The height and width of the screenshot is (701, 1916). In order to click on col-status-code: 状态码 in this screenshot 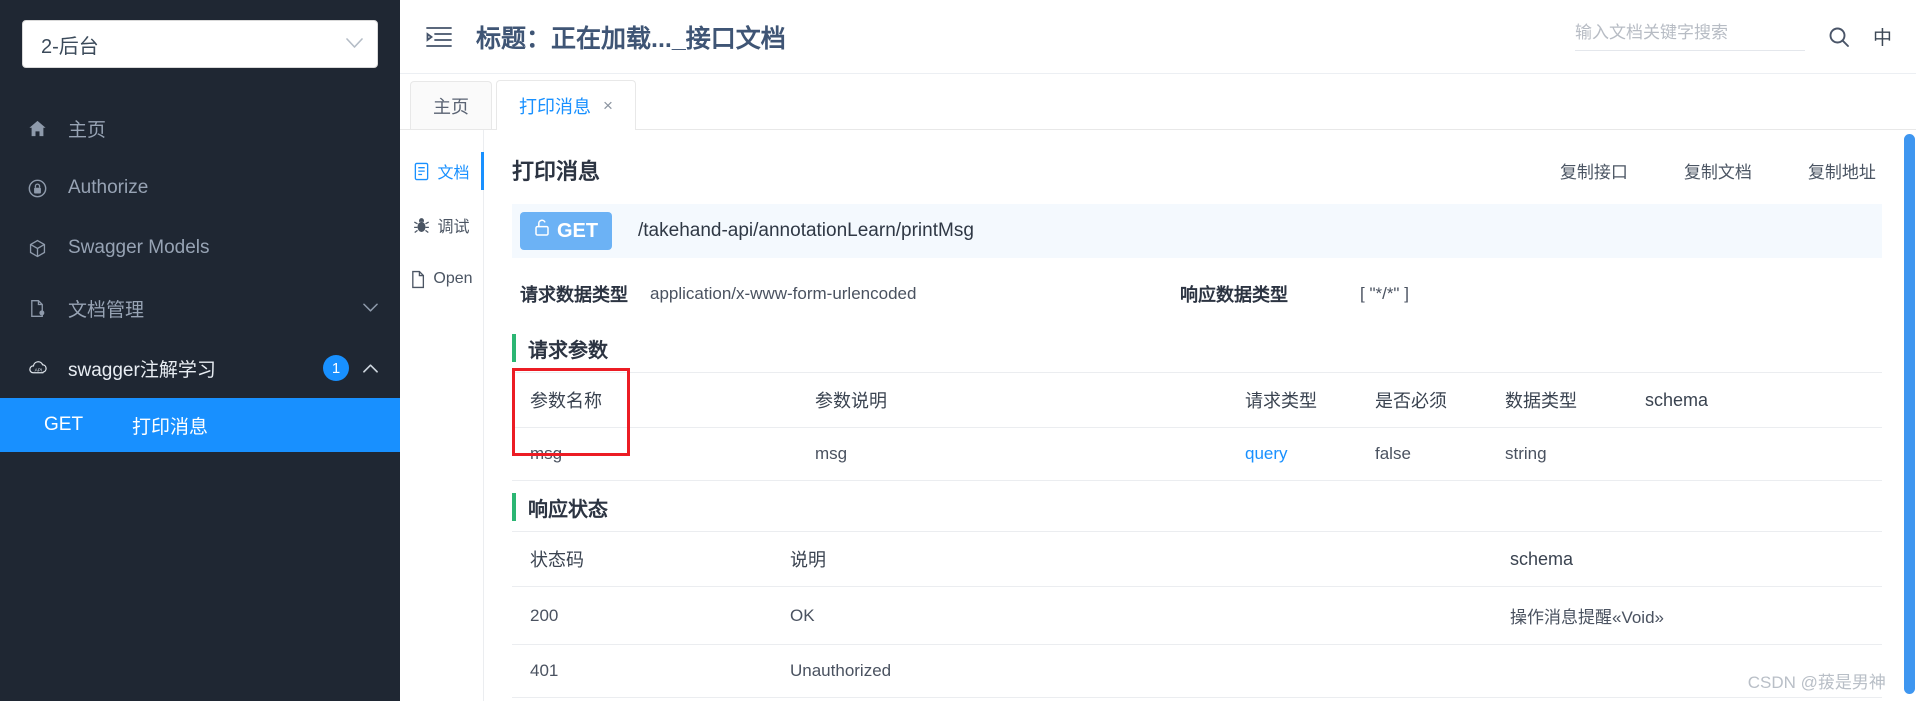, I will do `click(642, 559)`.